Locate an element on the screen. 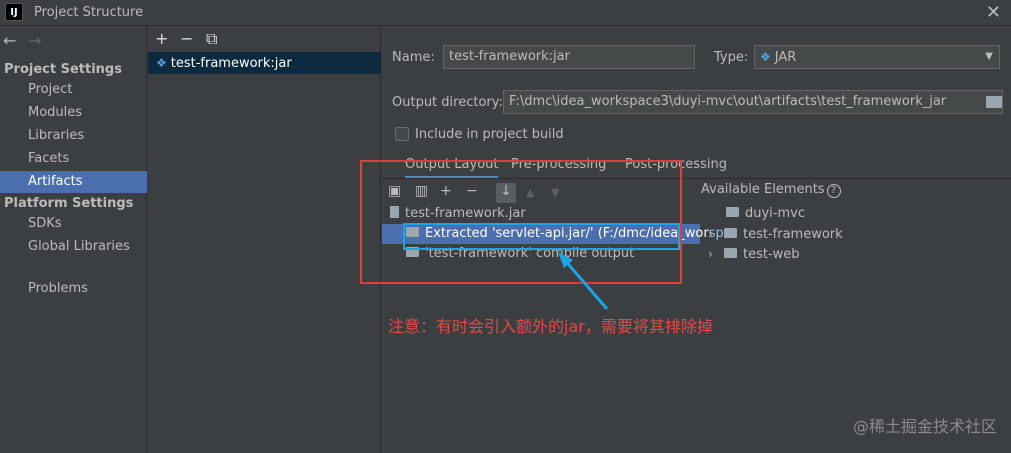 The height and width of the screenshot is (453, 1011). annotation-note: 注意：有时会引入额外的jar，需要将其排除掉 is located at coordinates (550, 326).